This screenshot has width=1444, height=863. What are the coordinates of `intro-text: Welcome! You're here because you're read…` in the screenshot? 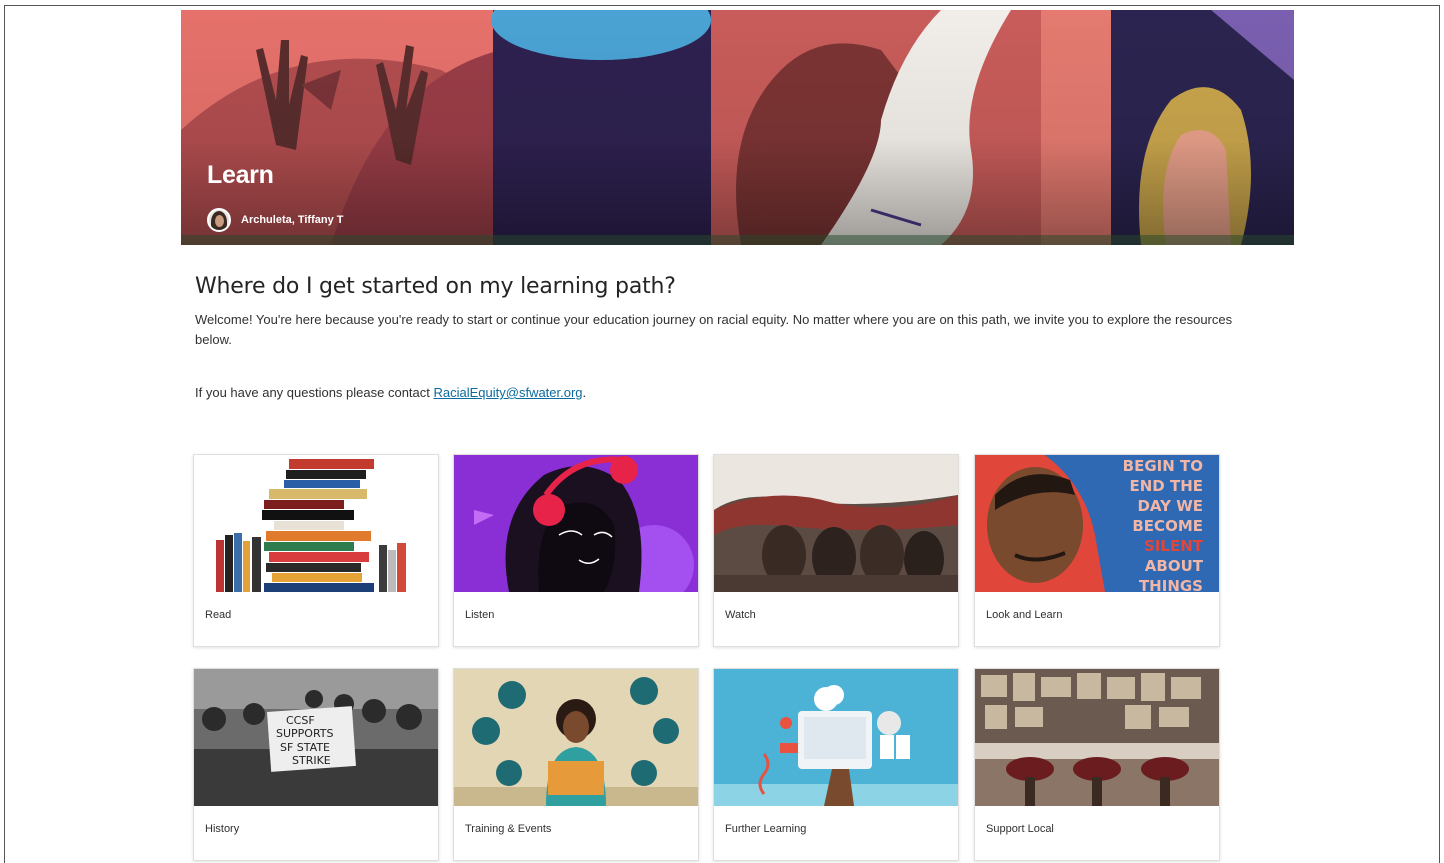 It's located at (714, 329).